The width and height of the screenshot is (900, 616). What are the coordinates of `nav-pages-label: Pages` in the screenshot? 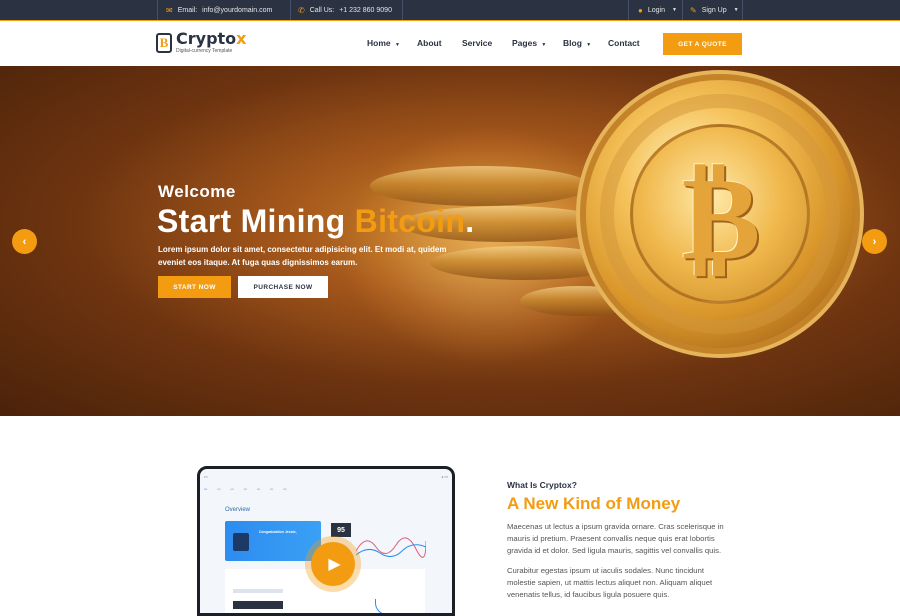 It's located at (525, 43).